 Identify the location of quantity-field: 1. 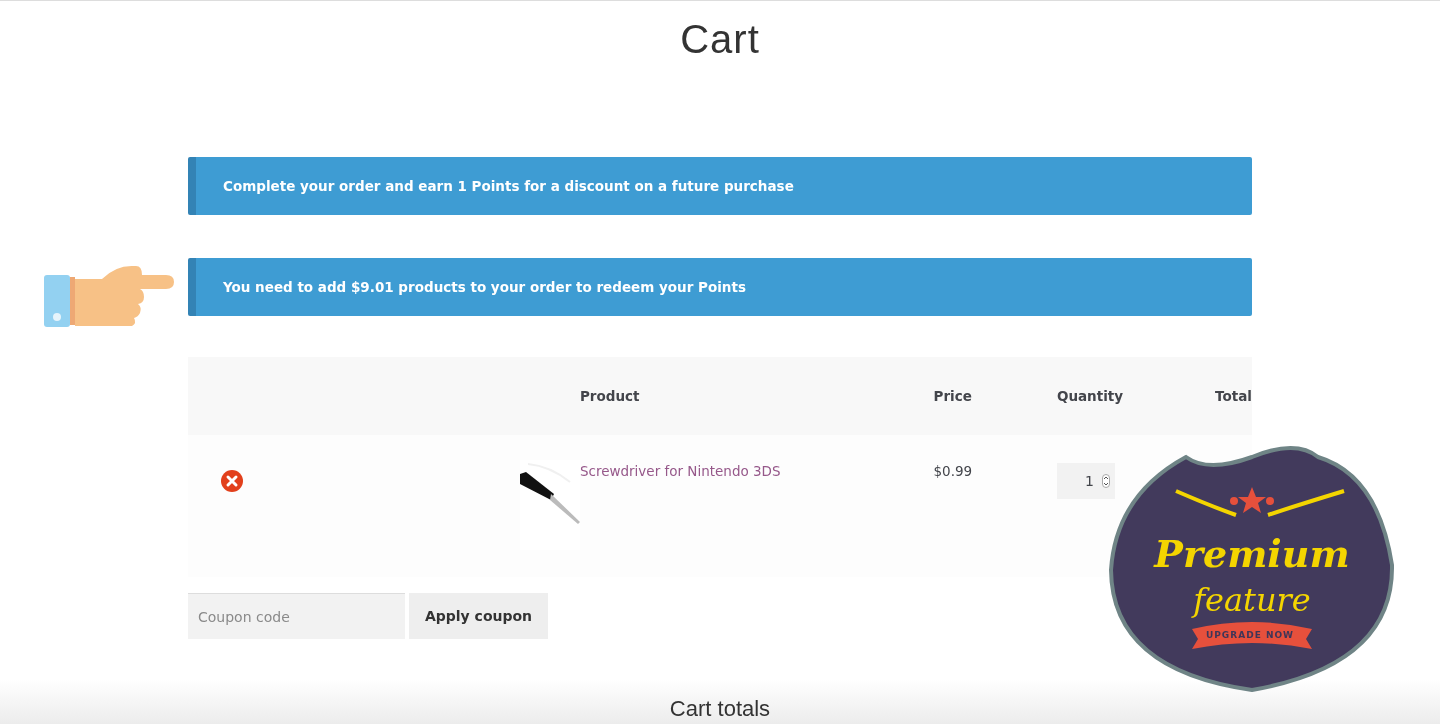
(1085, 481).